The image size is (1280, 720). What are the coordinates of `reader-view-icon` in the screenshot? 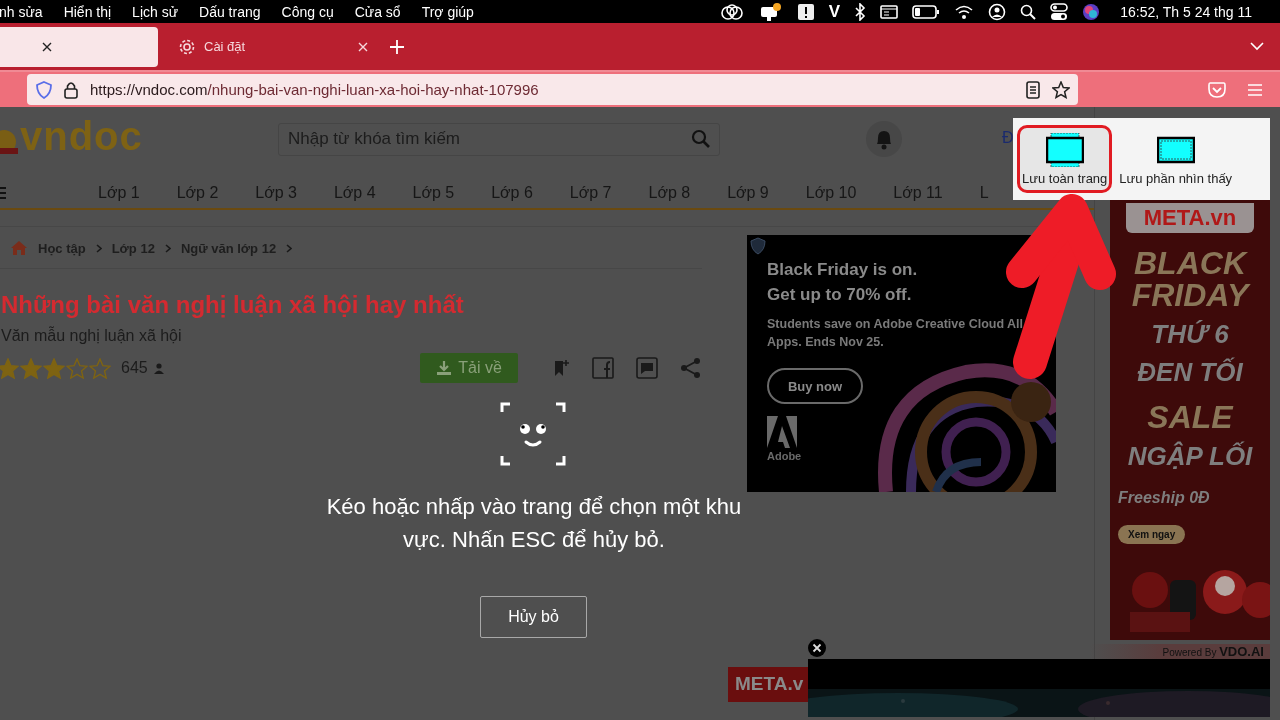 It's located at (1033, 89).